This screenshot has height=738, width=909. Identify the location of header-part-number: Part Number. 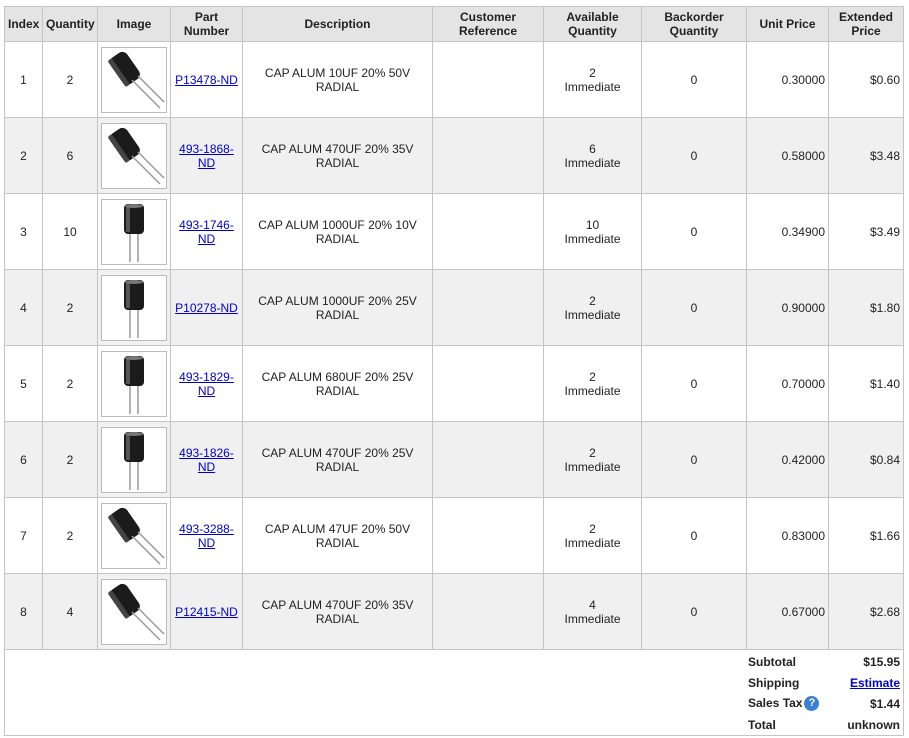
(206, 24).